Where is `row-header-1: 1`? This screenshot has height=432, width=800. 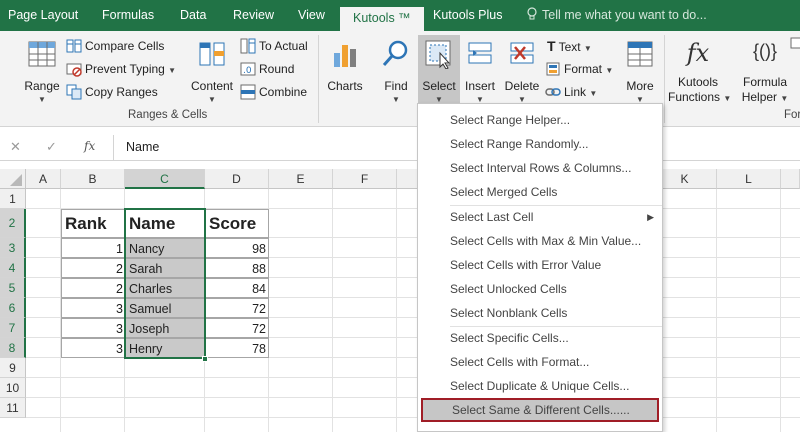 row-header-1: 1 is located at coordinates (13, 199).